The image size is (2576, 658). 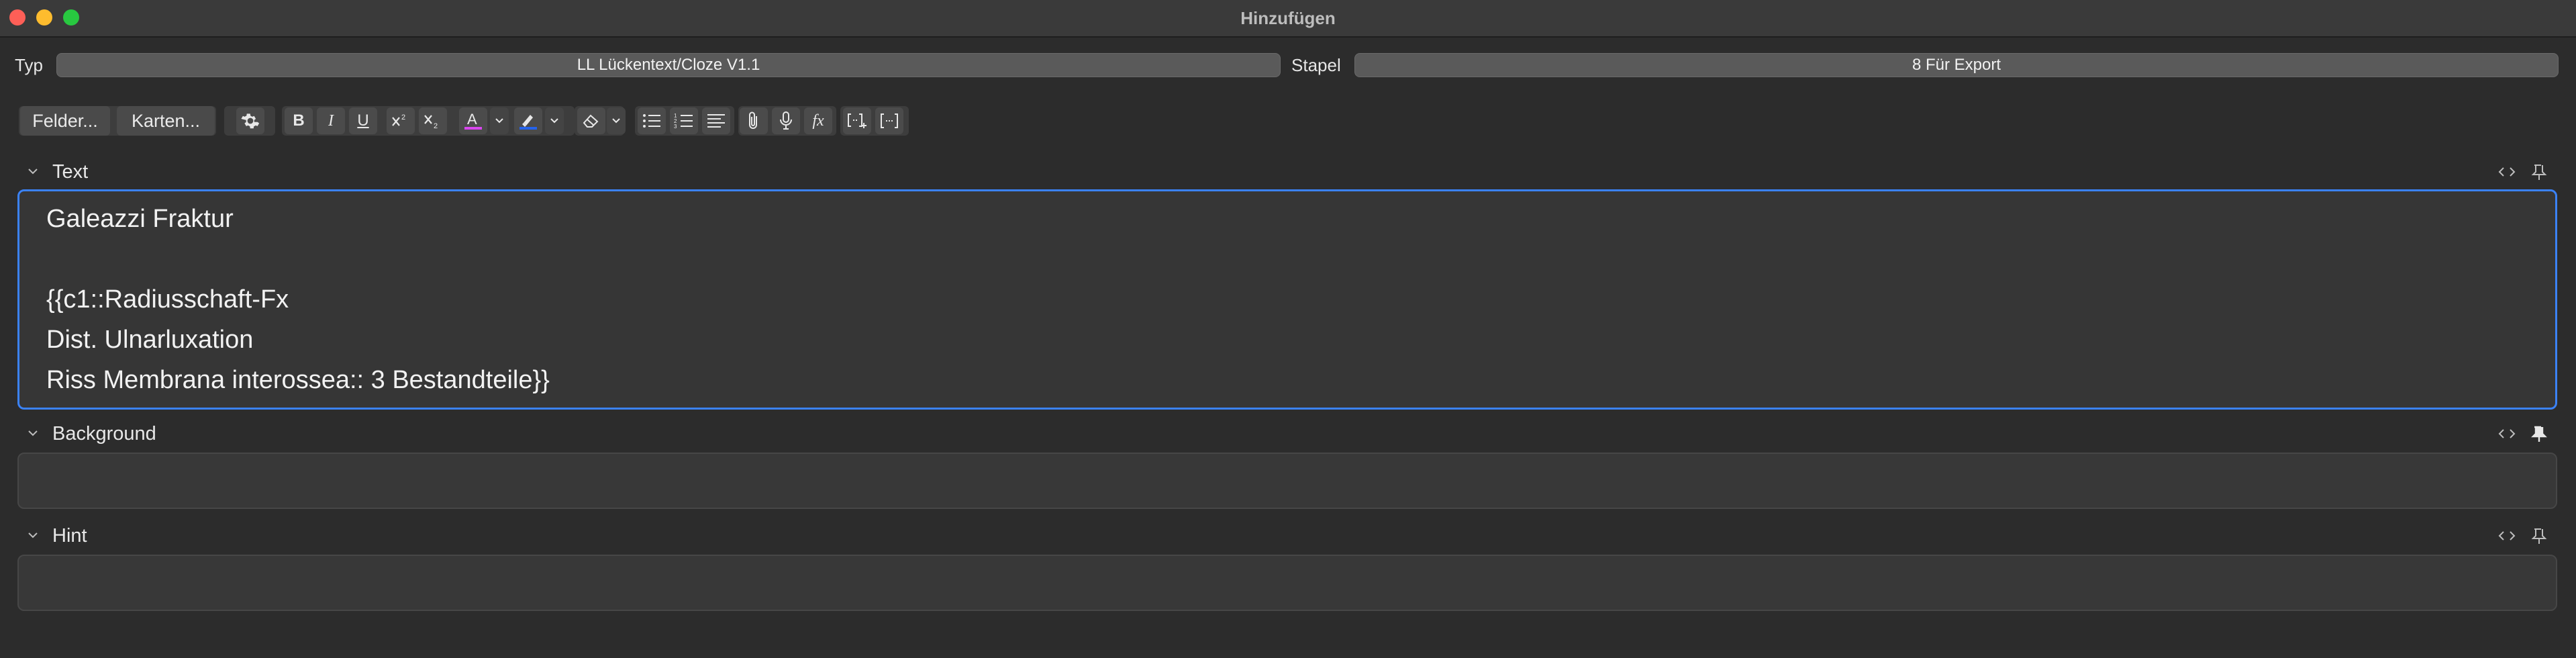 I want to click on field-header-text: Text, so click(x=1288, y=171).